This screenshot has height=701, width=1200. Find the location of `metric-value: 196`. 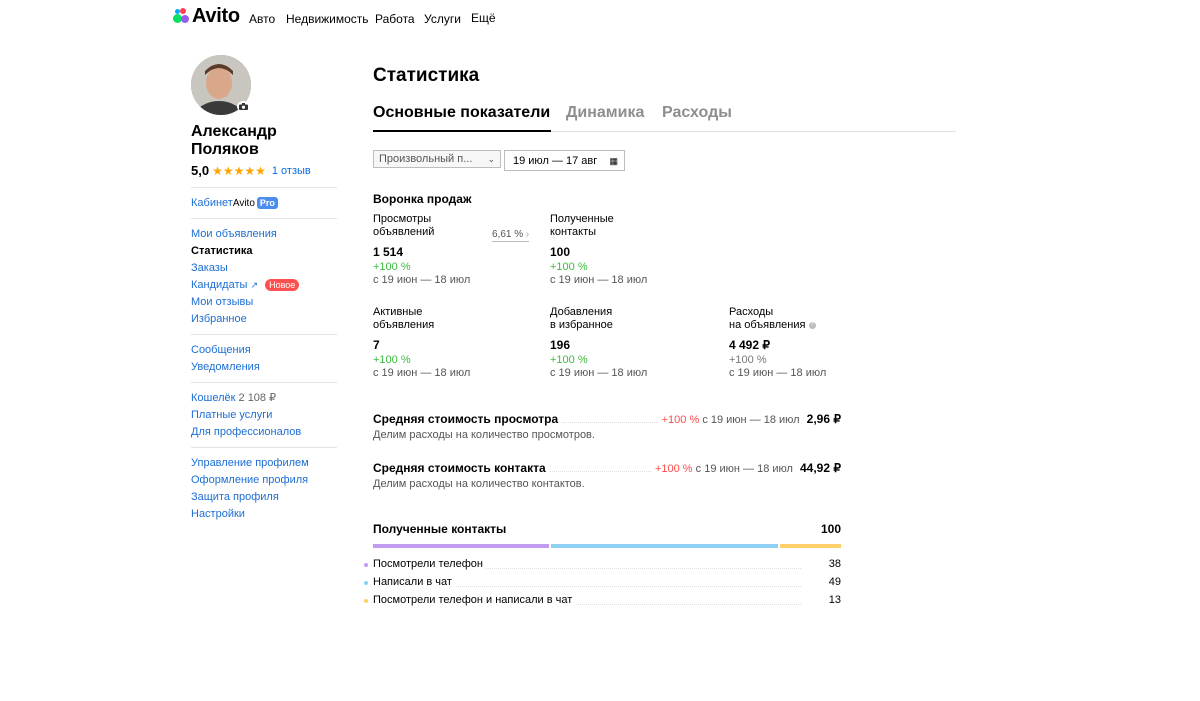

metric-value: 196 is located at coordinates (560, 345).